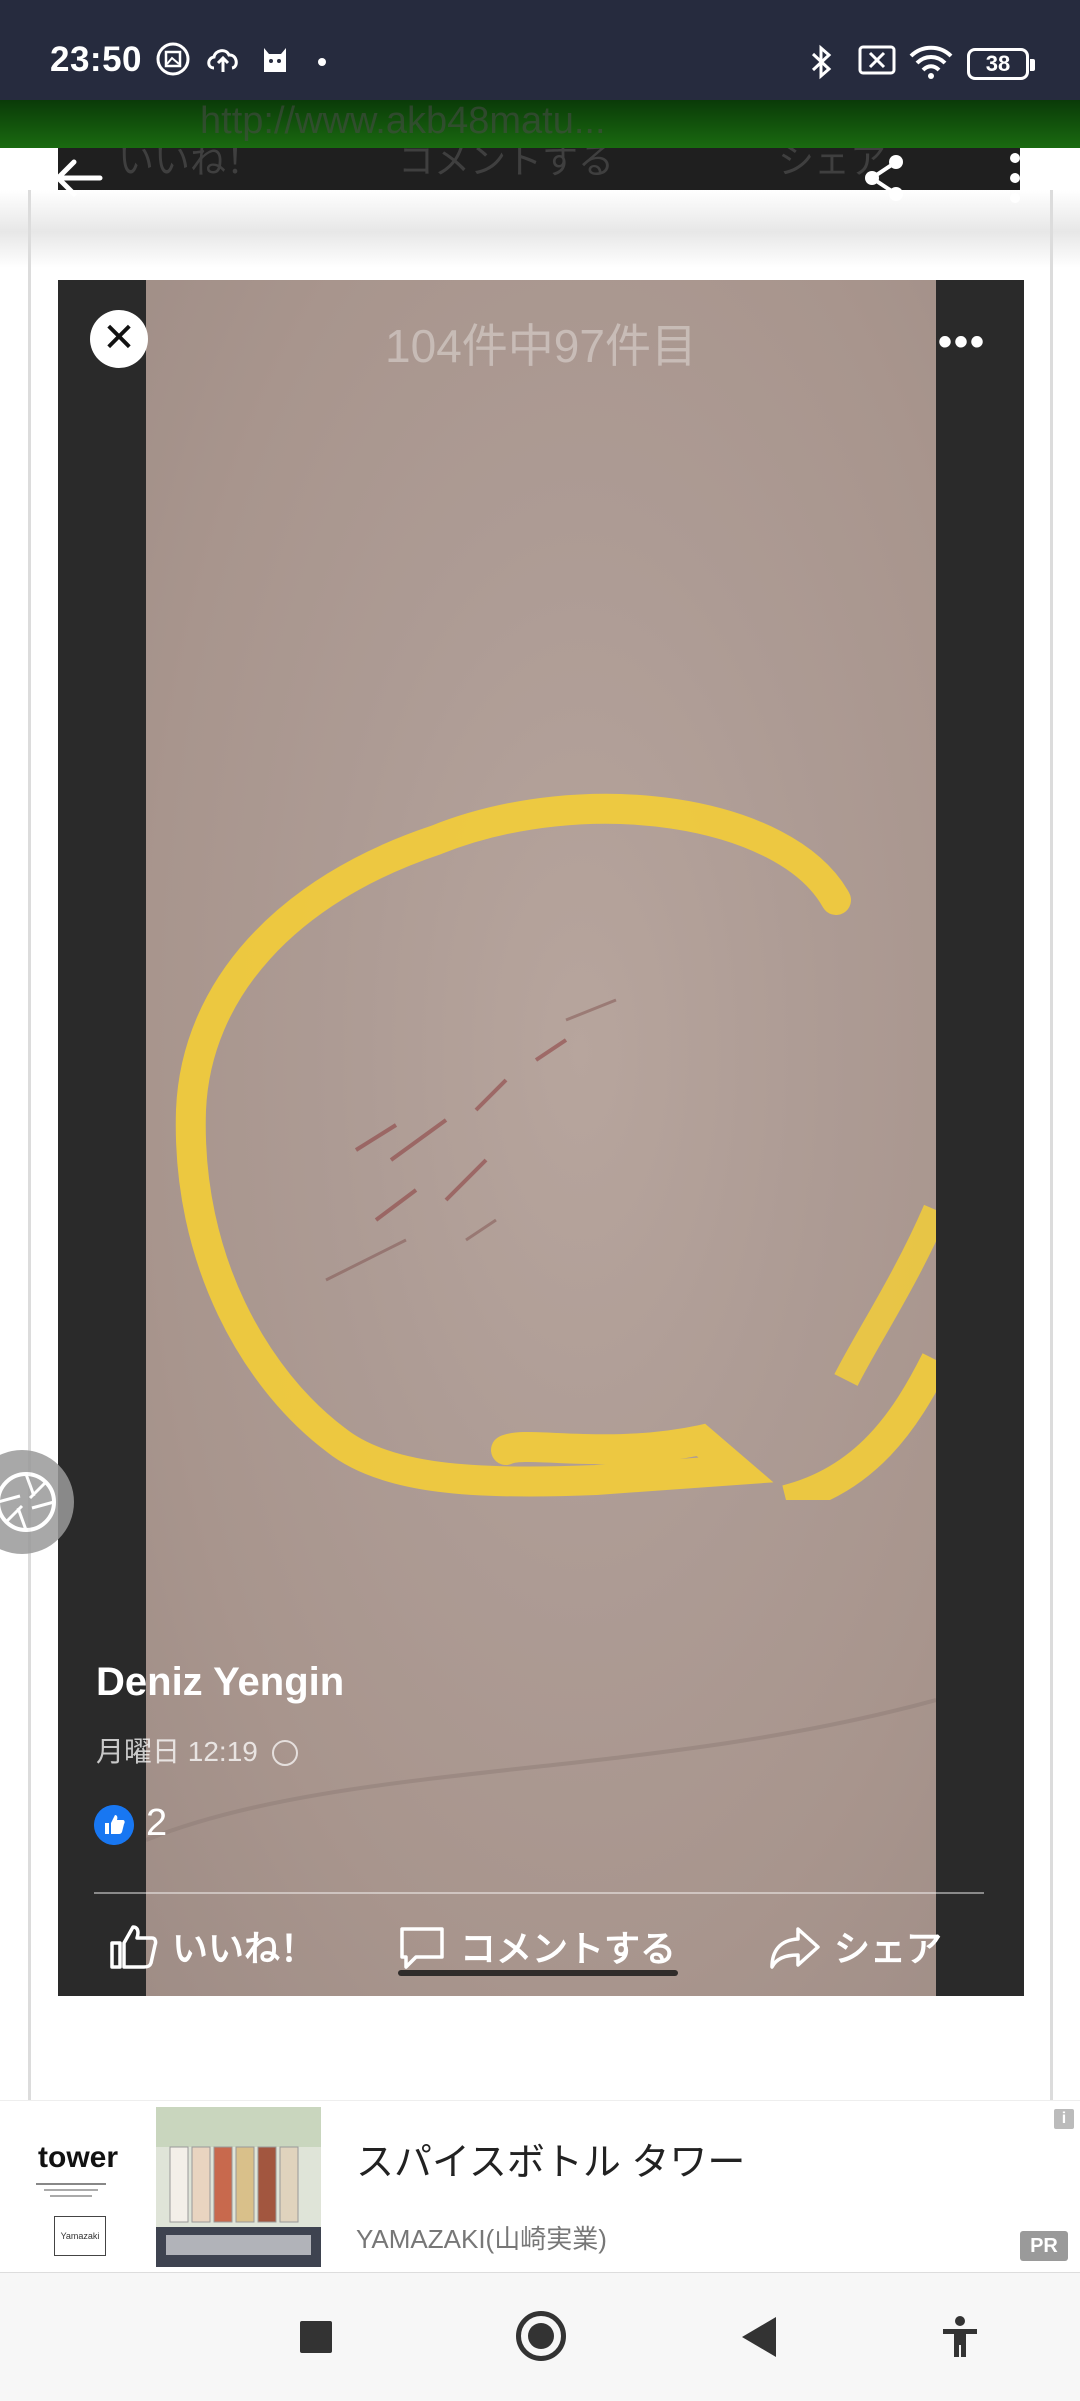 The width and height of the screenshot is (1080, 2401). I want to click on obscured-like-text: いいね！, so click(190, 164).